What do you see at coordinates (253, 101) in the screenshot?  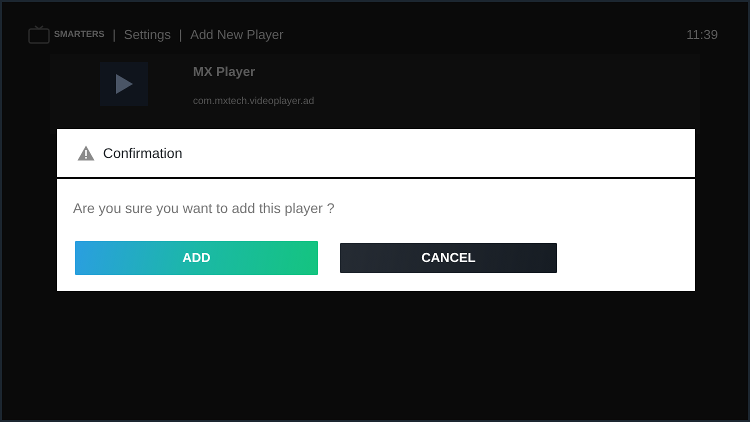 I see `player-package: com.mxtech.videoplayer.ad` at bounding box center [253, 101].